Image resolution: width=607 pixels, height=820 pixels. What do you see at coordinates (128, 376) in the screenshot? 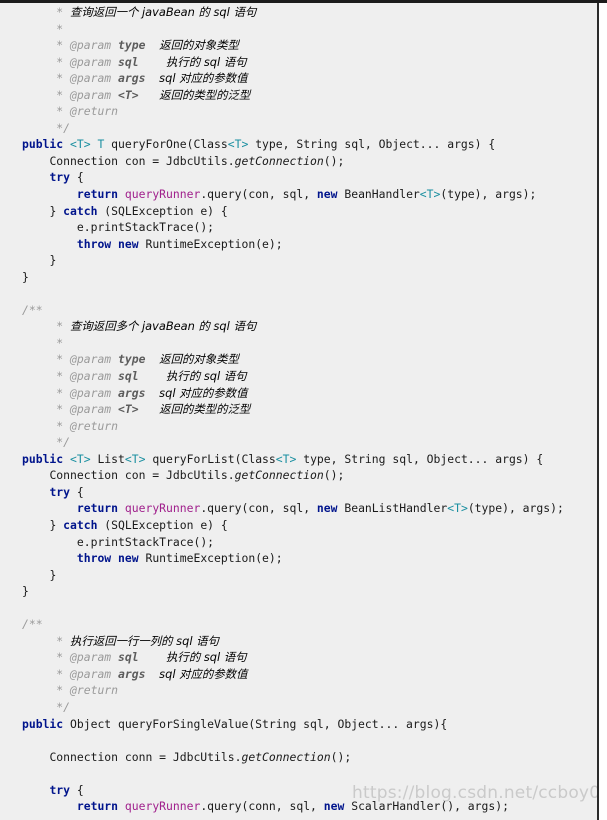
I see `code-token-cmt-param: sql` at bounding box center [128, 376].